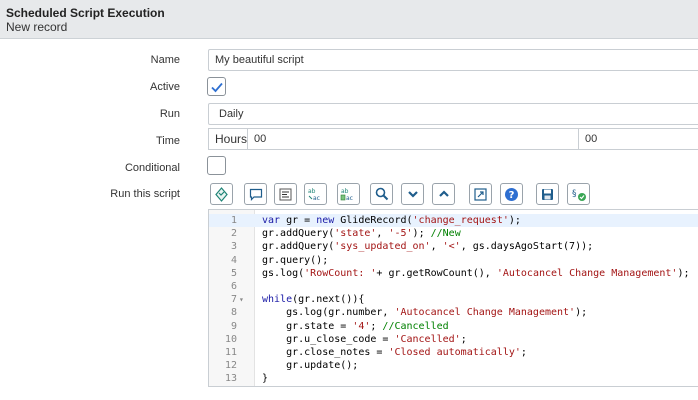  Describe the element at coordinates (233, 220) in the screenshot. I see `line-number: 1` at that location.